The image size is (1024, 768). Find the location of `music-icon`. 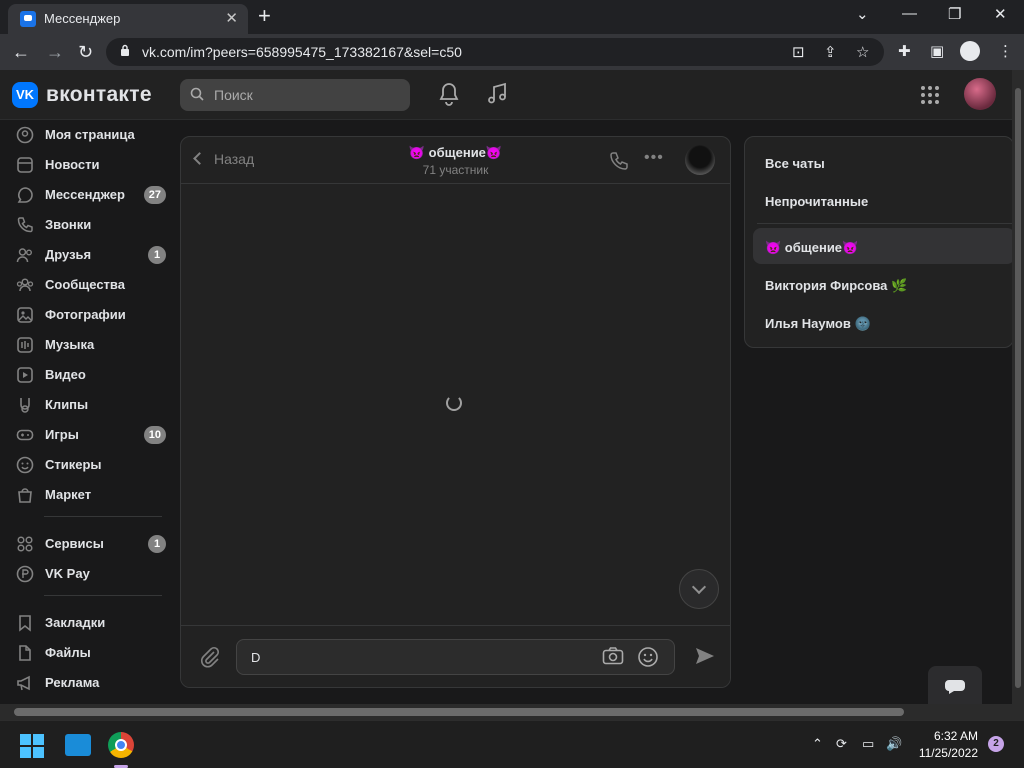

music-icon is located at coordinates (25, 345).